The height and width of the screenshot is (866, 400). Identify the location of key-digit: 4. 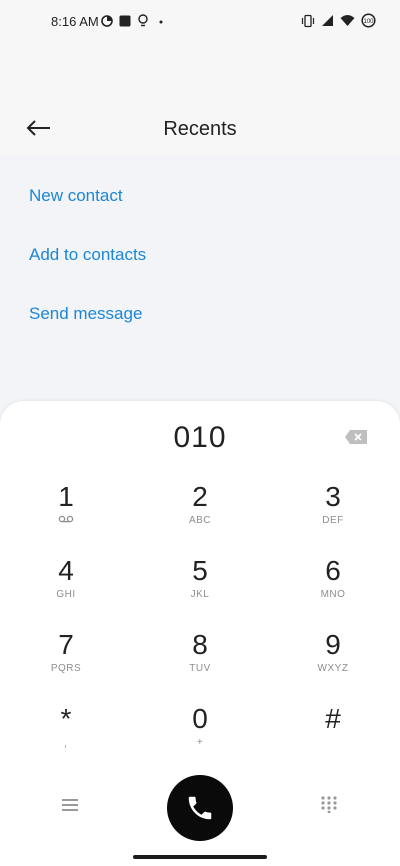
(66, 570).